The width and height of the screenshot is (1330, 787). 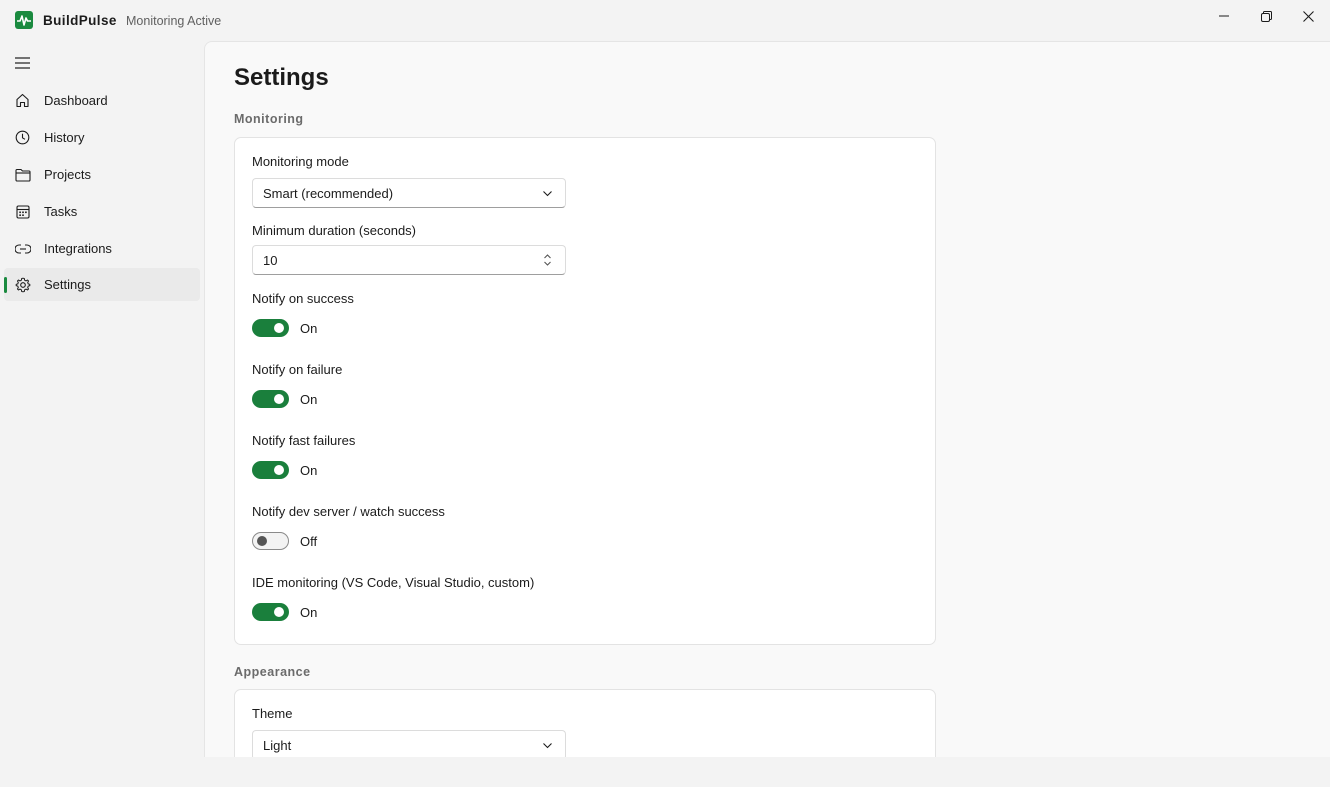 I want to click on notify-failure-toggle, so click(x=270, y=399).